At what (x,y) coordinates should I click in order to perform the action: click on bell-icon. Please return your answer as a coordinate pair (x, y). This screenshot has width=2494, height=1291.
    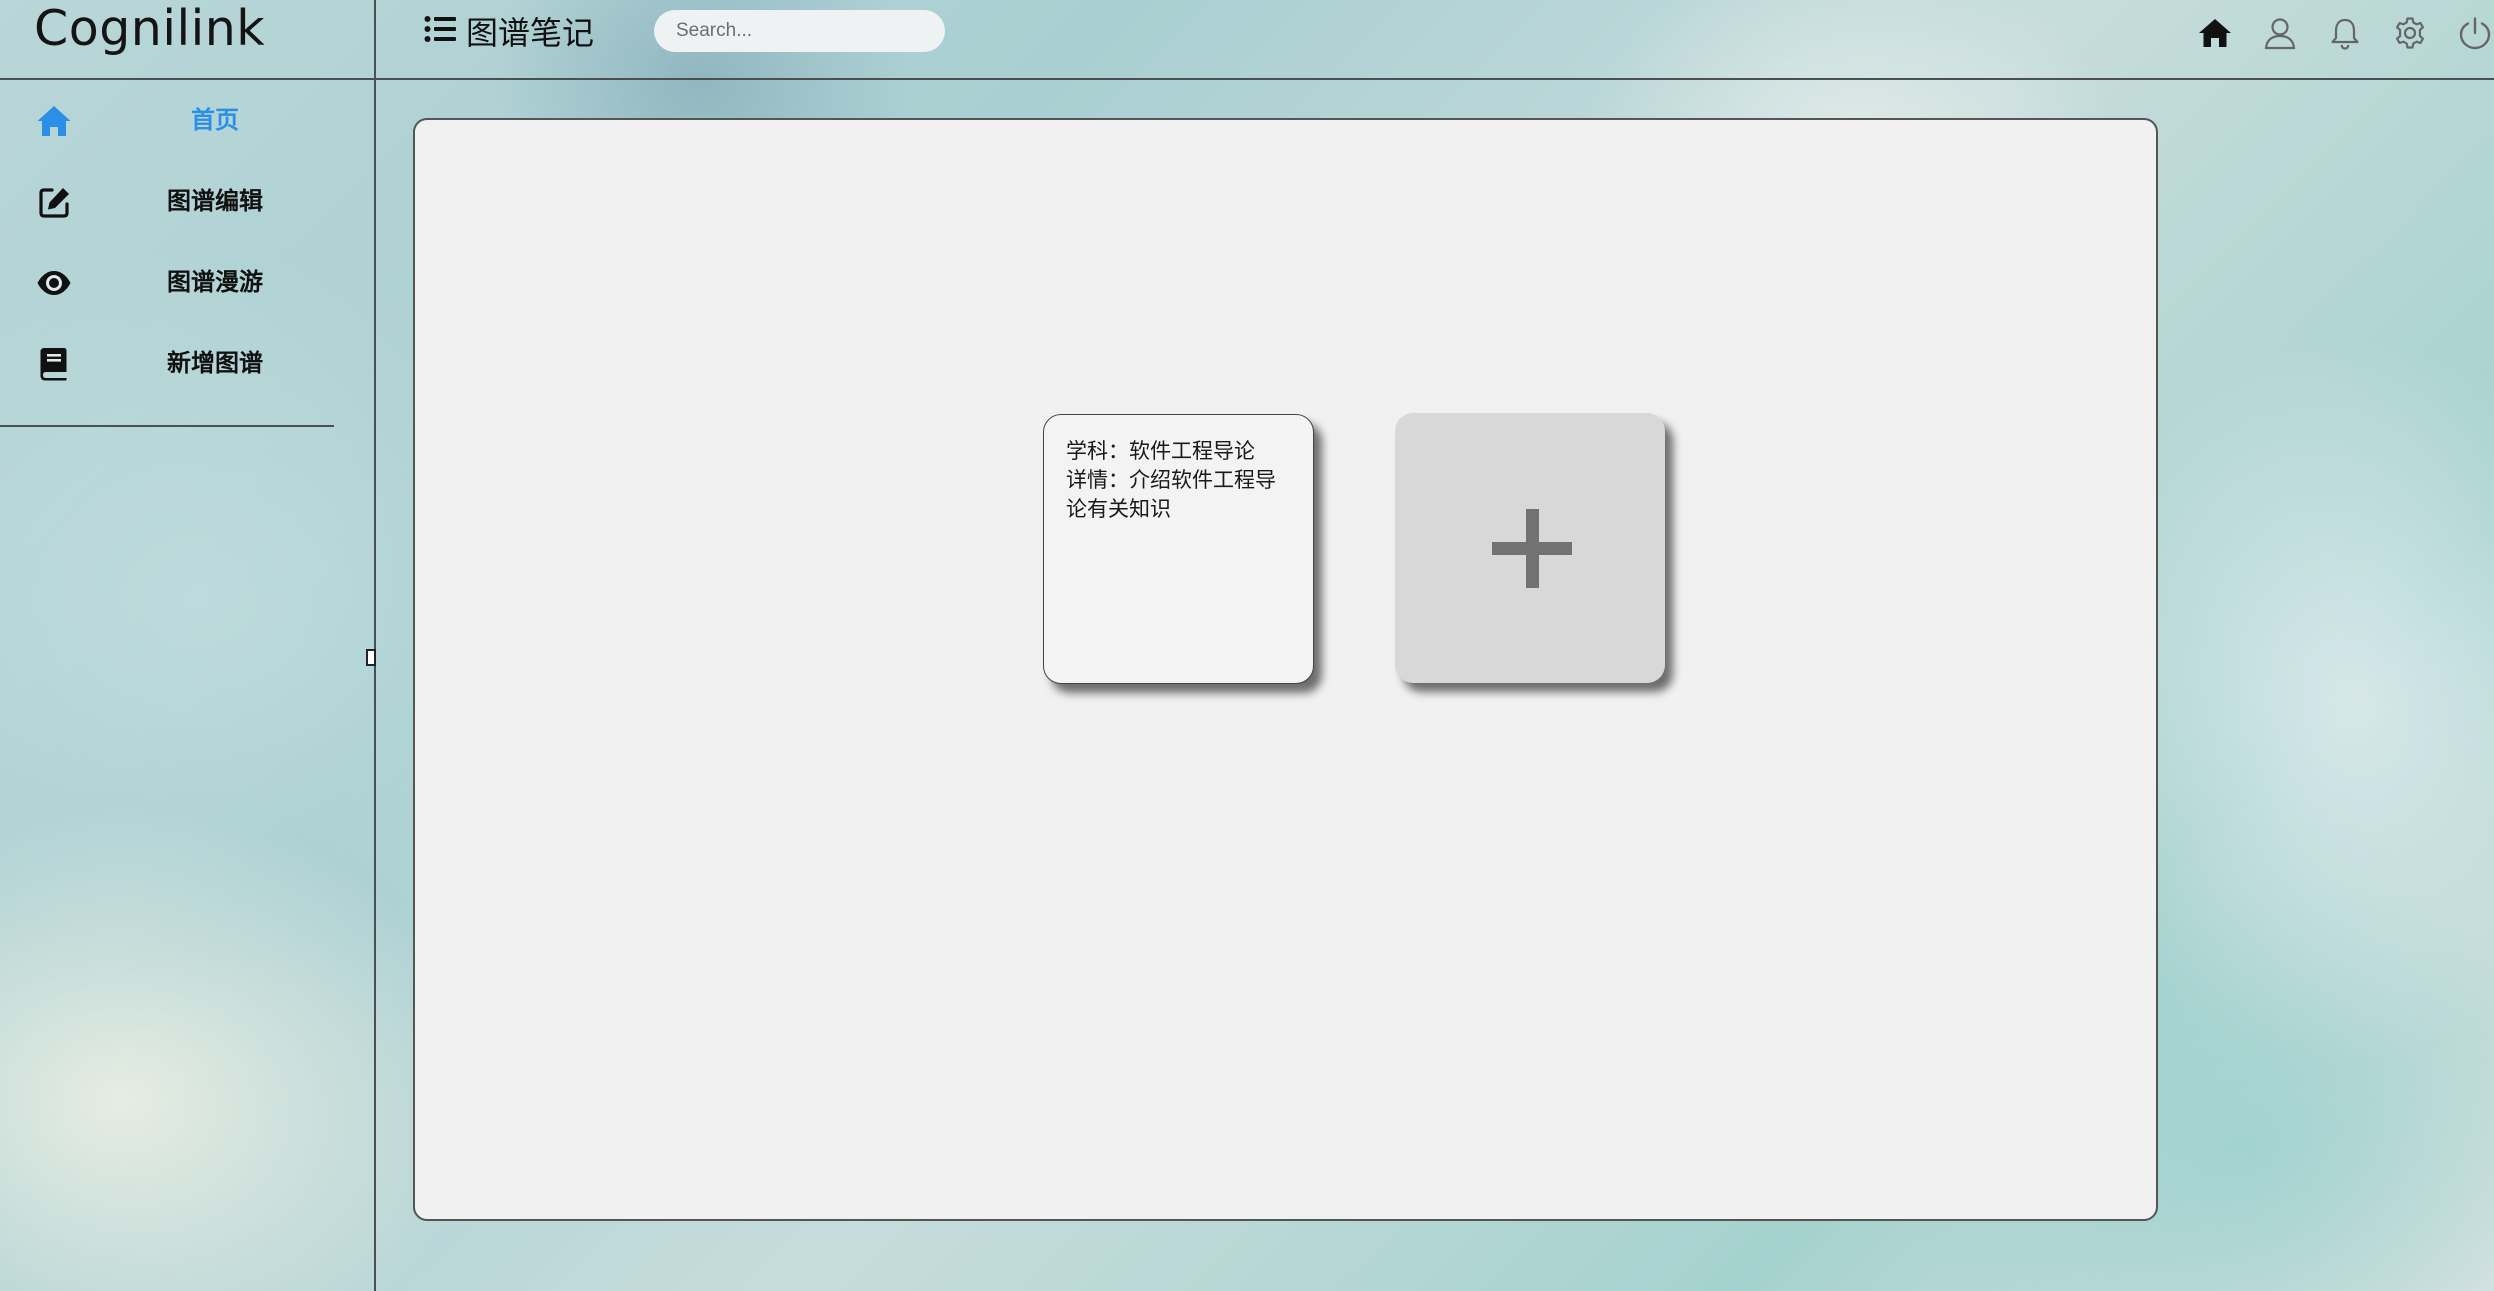
    Looking at the image, I should click on (2345, 33).